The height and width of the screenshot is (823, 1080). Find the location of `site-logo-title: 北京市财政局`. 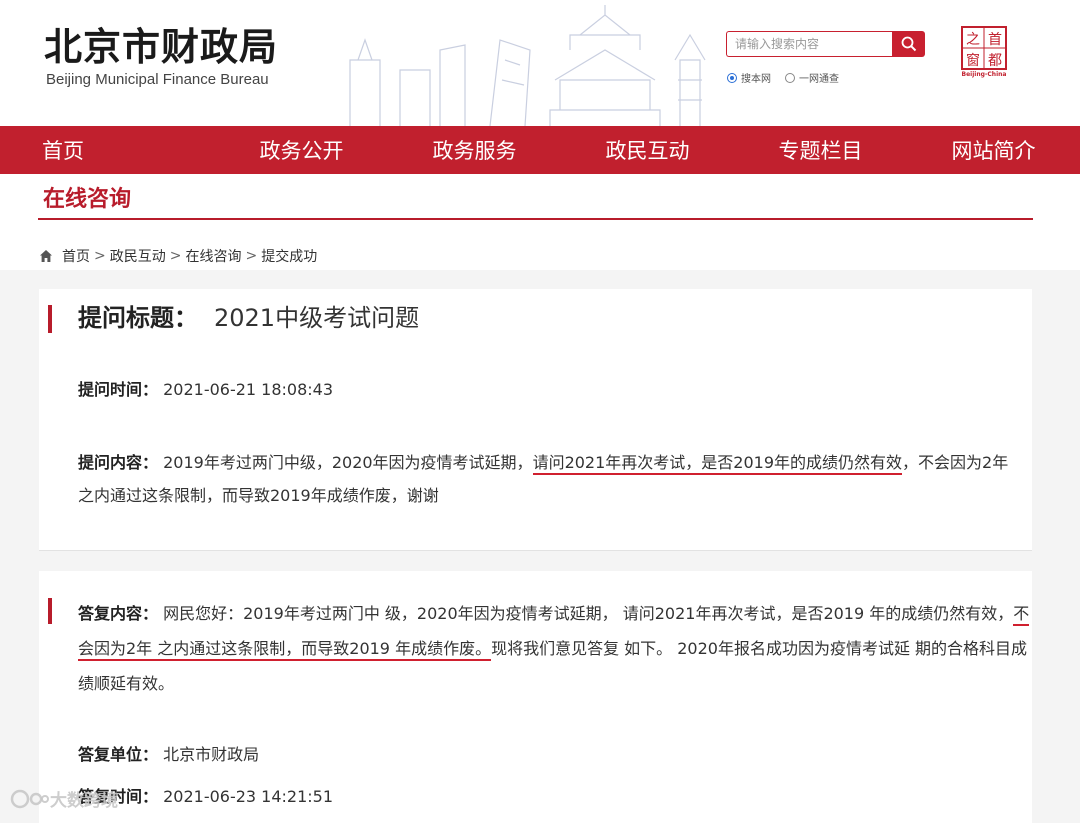

site-logo-title: 北京市财政局 is located at coordinates (161, 47).